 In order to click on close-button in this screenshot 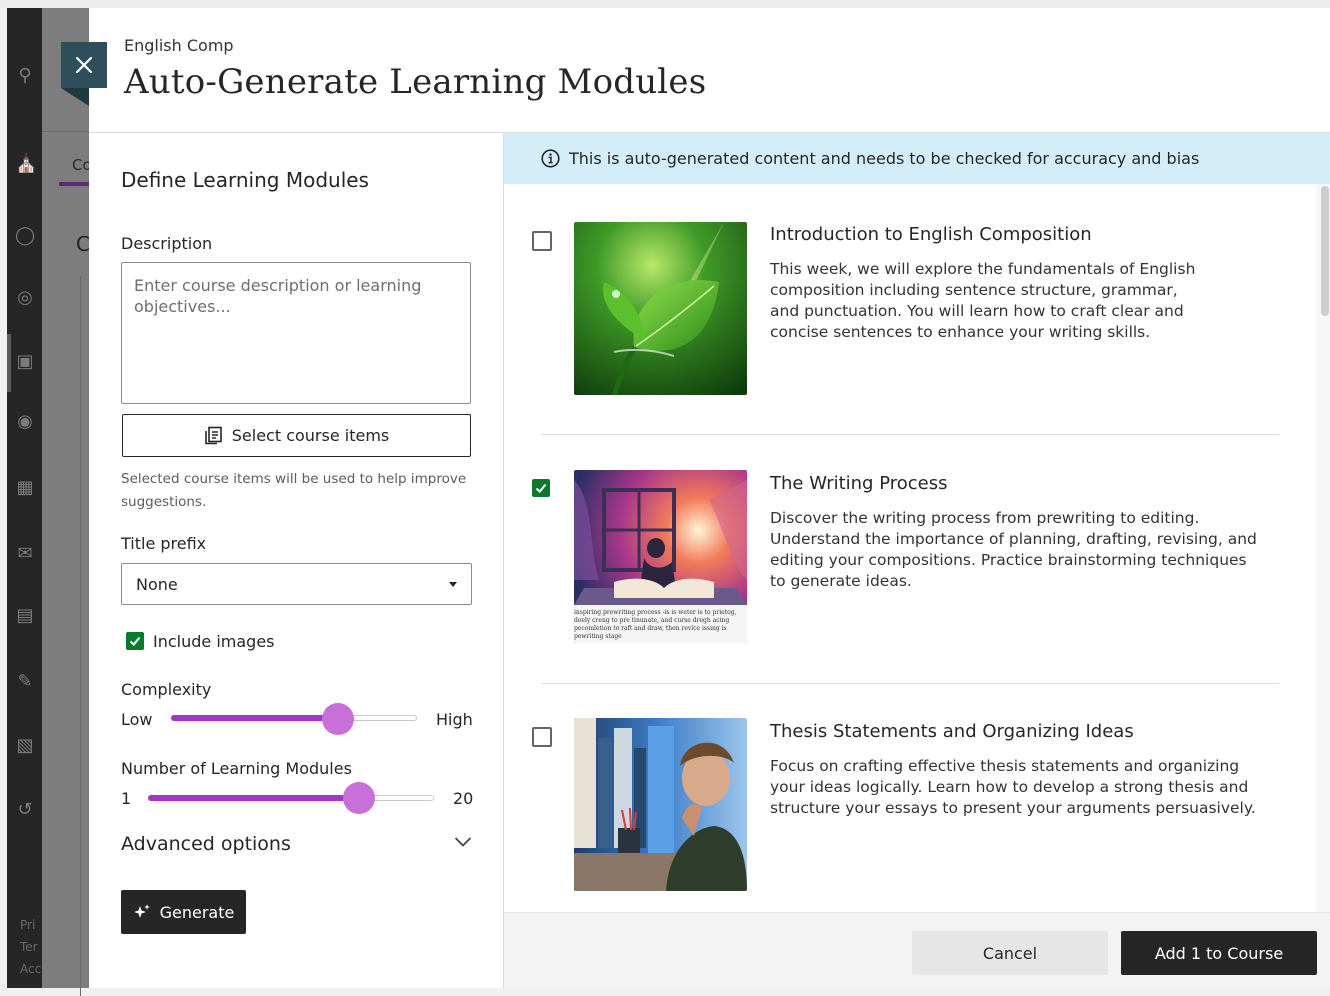, I will do `click(84, 65)`.